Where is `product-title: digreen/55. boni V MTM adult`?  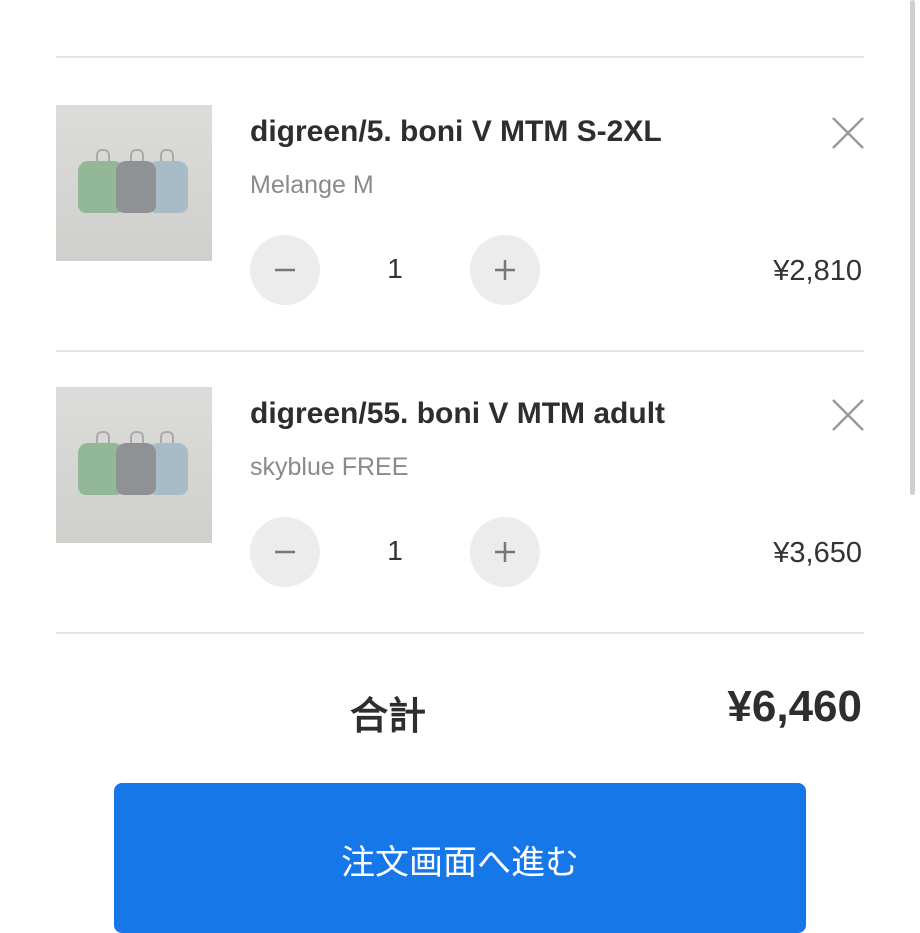 product-title: digreen/55. boni V MTM adult is located at coordinates (457, 414).